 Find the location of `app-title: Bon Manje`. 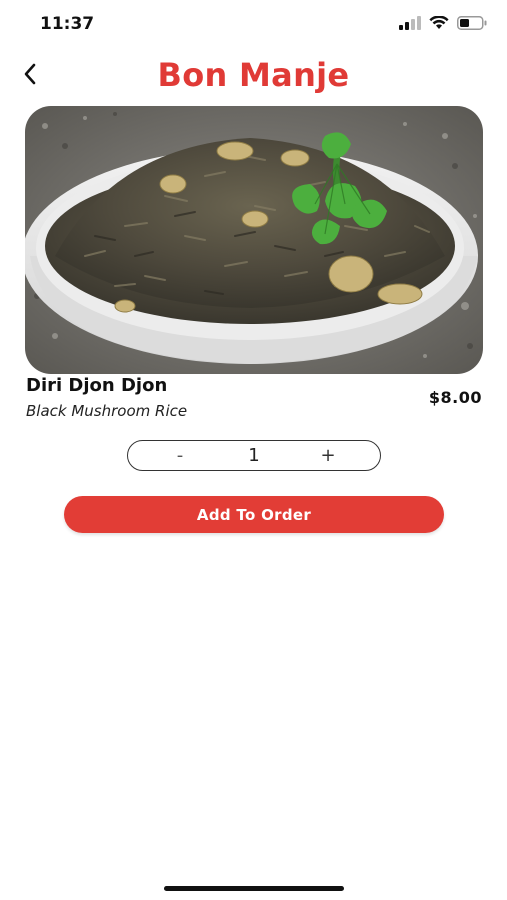

app-title: Bon Manje is located at coordinates (253, 75).